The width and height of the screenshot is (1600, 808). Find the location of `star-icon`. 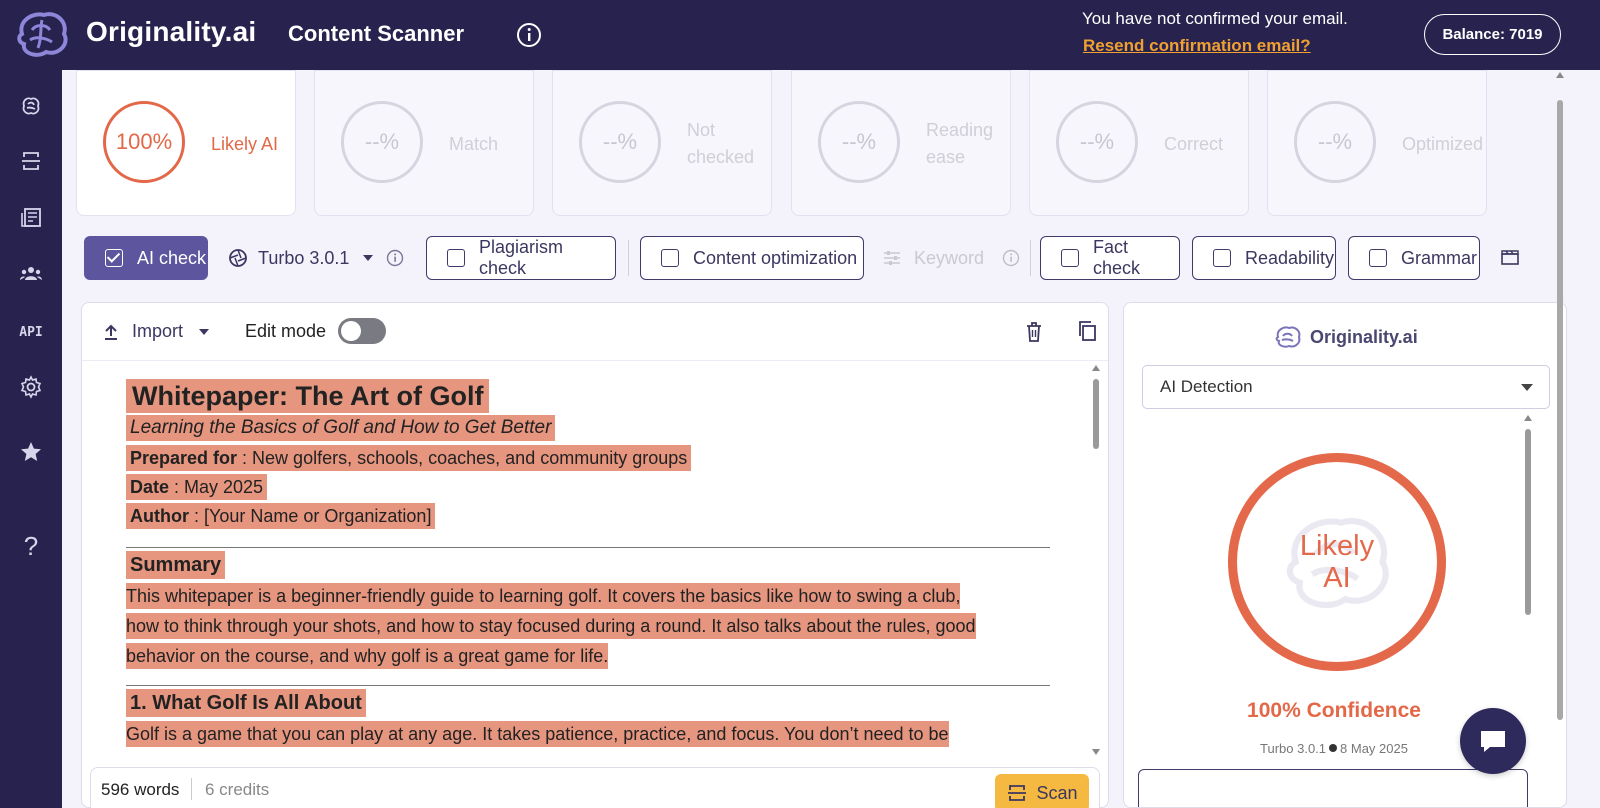

star-icon is located at coordinates (31, 451).